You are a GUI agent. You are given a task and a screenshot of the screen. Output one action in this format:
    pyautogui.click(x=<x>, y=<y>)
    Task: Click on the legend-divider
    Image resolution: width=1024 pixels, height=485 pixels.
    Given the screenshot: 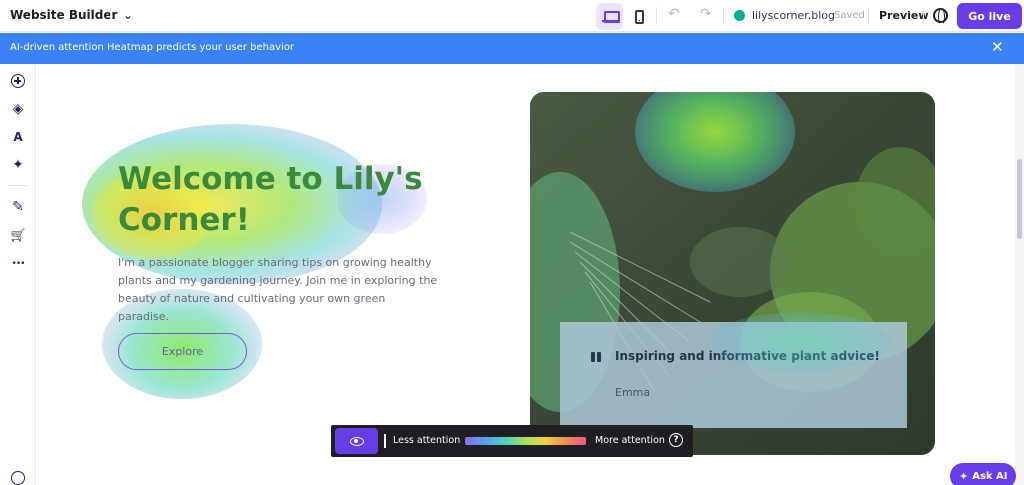 What is the action you would take?
    pyautogui.click(x=385, y=441)
    